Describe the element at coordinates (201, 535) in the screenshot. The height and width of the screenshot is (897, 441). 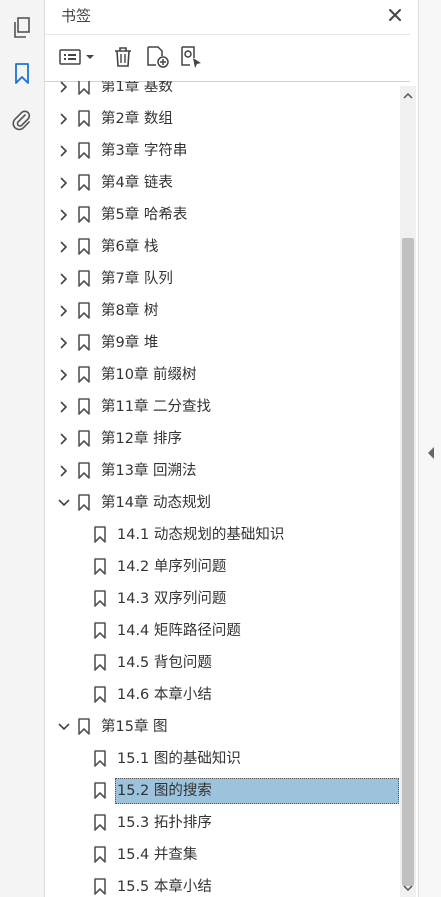
I see `bookmark-label: 14.1 动态规划的基础知识` at that location.